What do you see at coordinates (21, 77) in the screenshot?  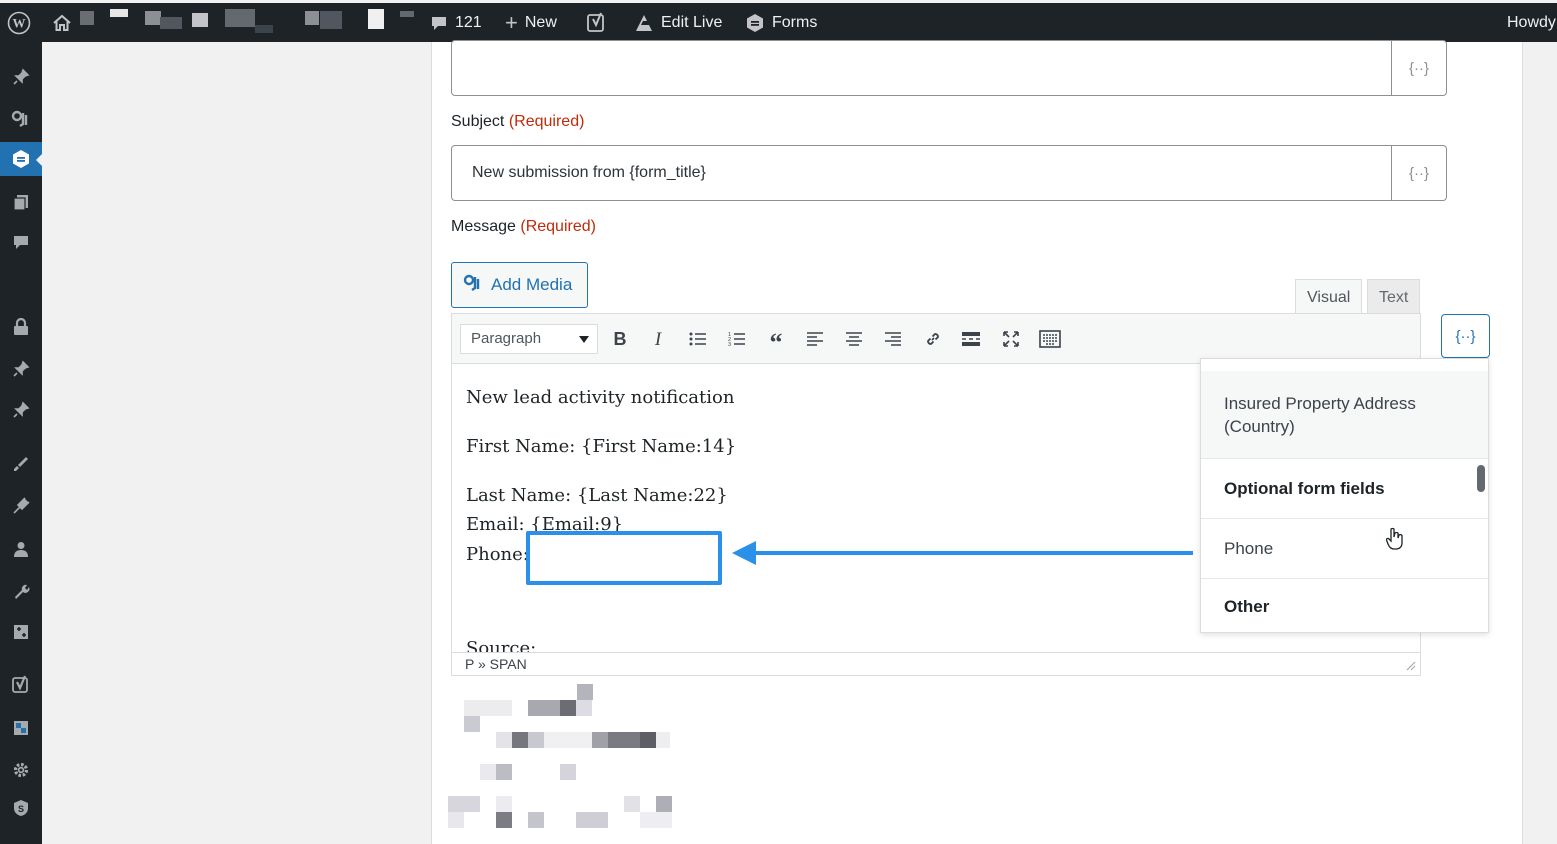 I see `posts-pin-icon` at bounding box center [21, 77].